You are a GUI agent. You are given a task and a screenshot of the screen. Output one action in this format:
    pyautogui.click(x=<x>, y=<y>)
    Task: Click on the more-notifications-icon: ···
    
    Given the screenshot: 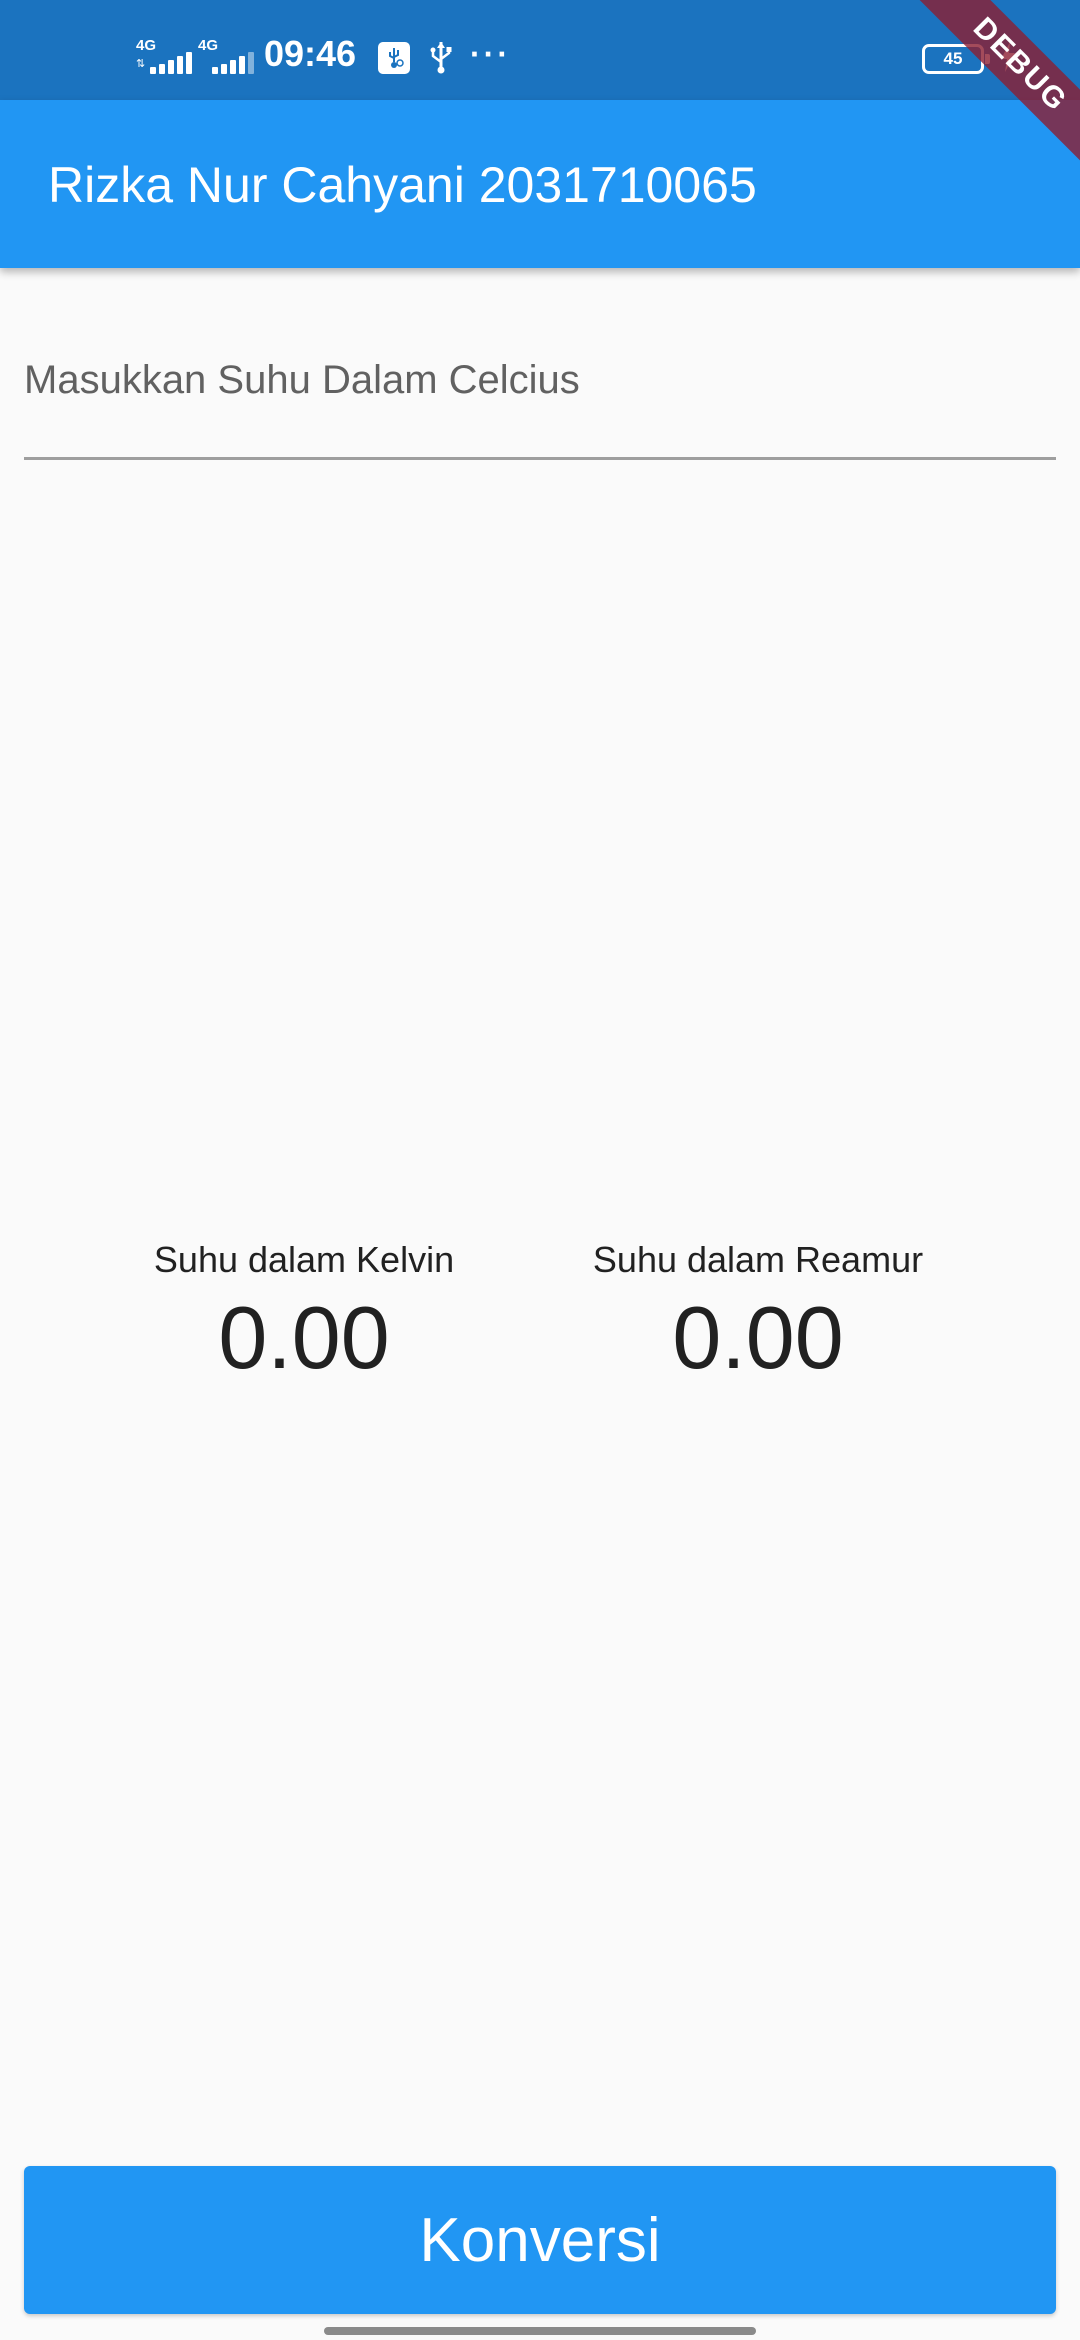 What is the action you would take?
    pyautogui.click(x=490, y=54)
    